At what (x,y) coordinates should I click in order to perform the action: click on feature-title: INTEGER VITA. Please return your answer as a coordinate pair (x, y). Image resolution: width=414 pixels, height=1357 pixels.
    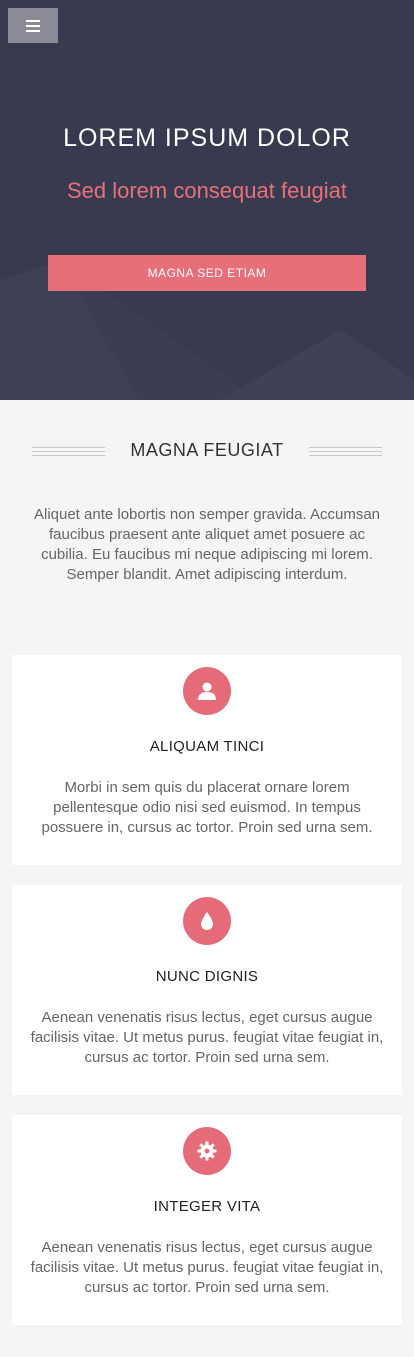
    Looking at the image, I should click on (207, 1206).